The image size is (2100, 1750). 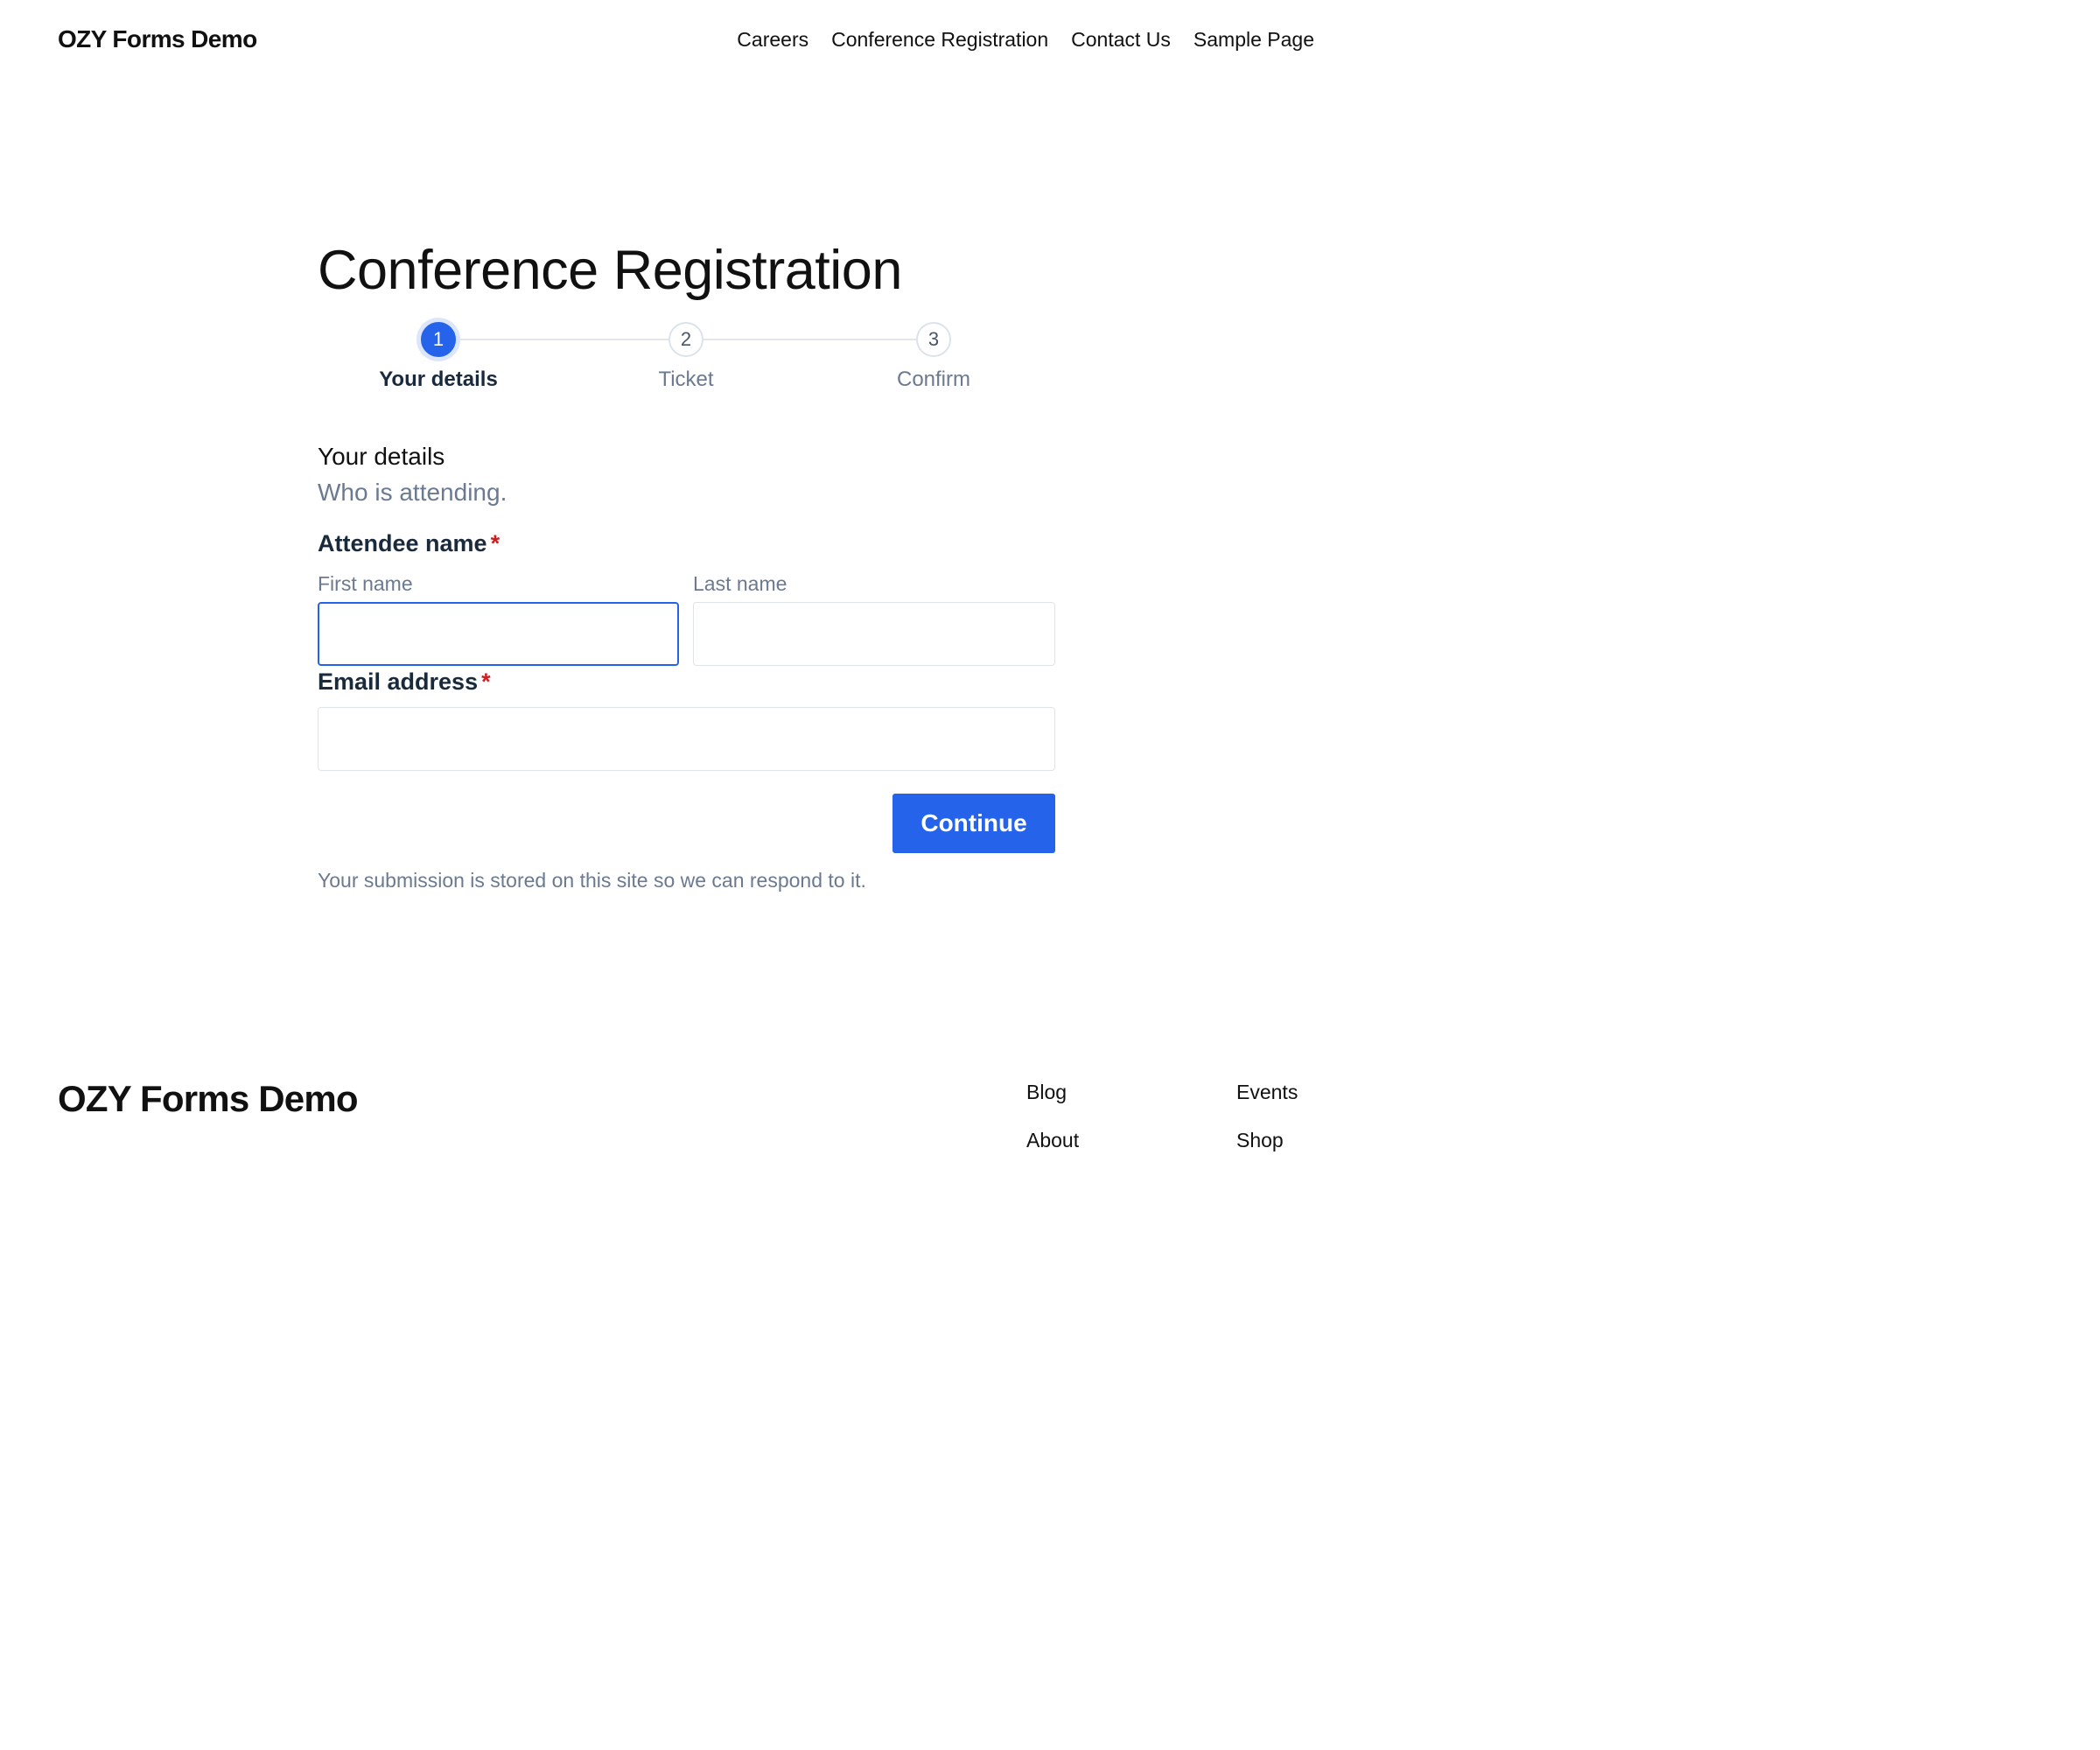 I want to click on last-name-input, so click(x=874, y=634).